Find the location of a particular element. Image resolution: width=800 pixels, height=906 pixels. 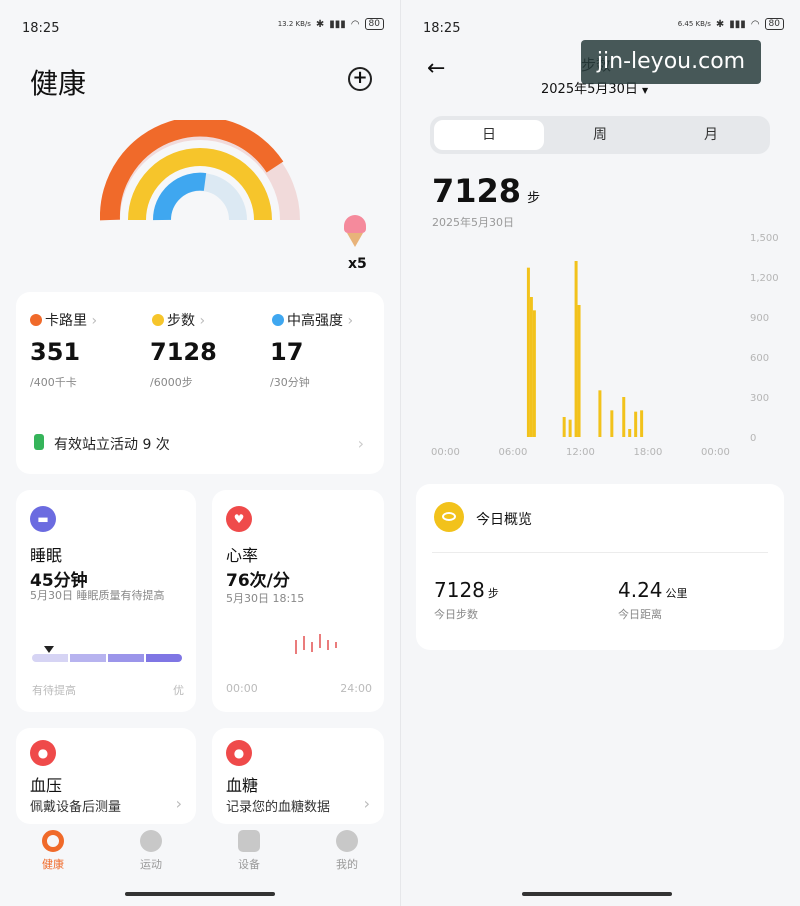

heart-icon: ♥ is located at coordinates (239, 519).